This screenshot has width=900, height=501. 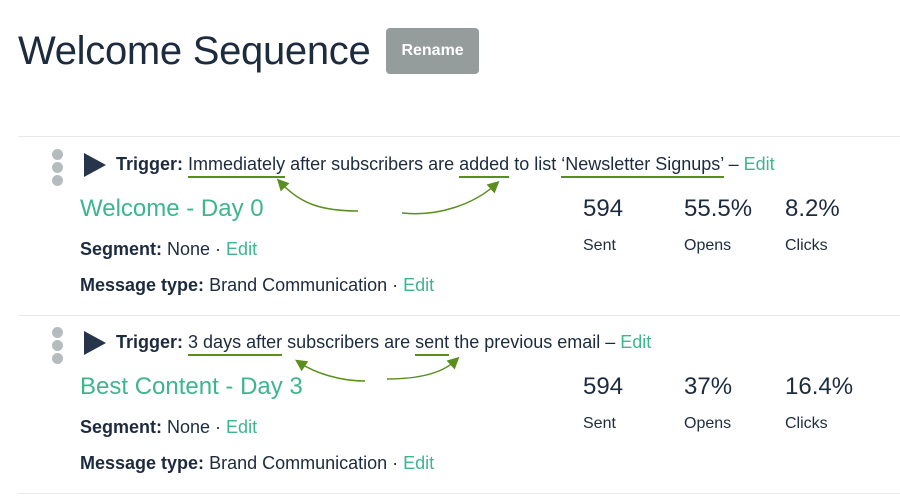 I want to click on rename-button: Rename, so click(x=432, y=51).